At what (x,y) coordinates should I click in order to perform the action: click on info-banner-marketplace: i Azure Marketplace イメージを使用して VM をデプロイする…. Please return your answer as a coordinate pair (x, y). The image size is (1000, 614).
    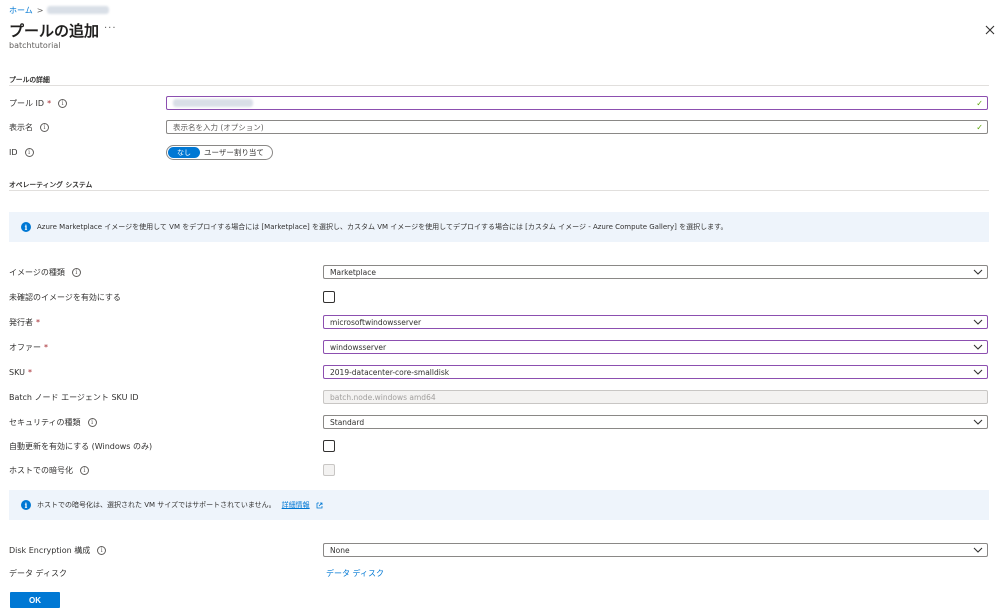
    Looking at the image, I should click on (499, 227).